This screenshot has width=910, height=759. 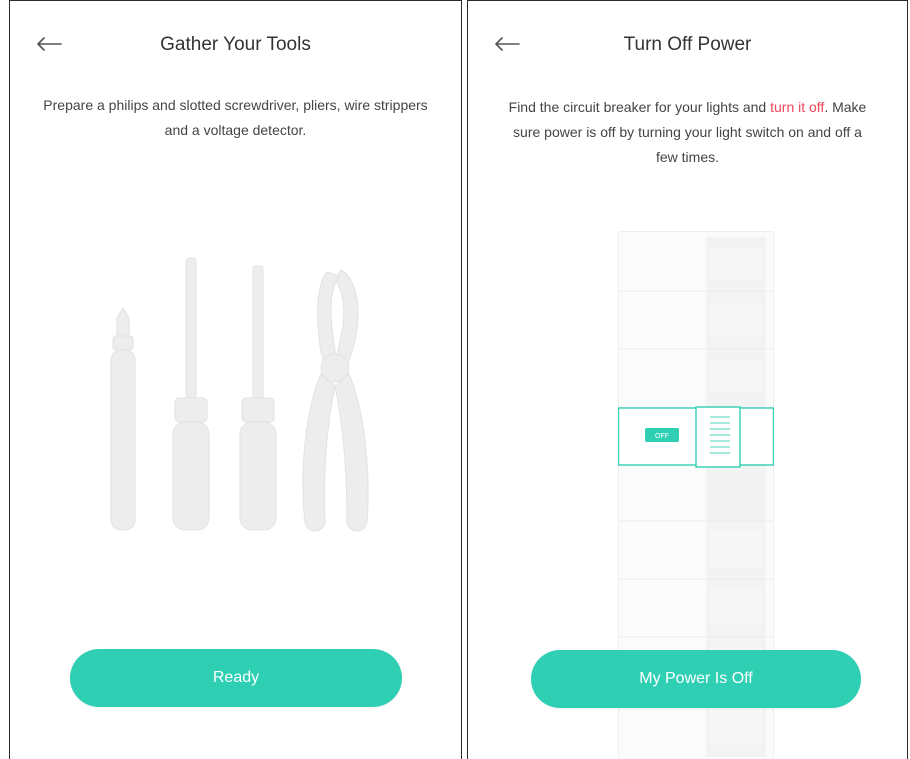 What do you see at coordinates (687, 44) in the screenshot?
I see `page-title: Turn Off Power` at bounding box center [687, 44].